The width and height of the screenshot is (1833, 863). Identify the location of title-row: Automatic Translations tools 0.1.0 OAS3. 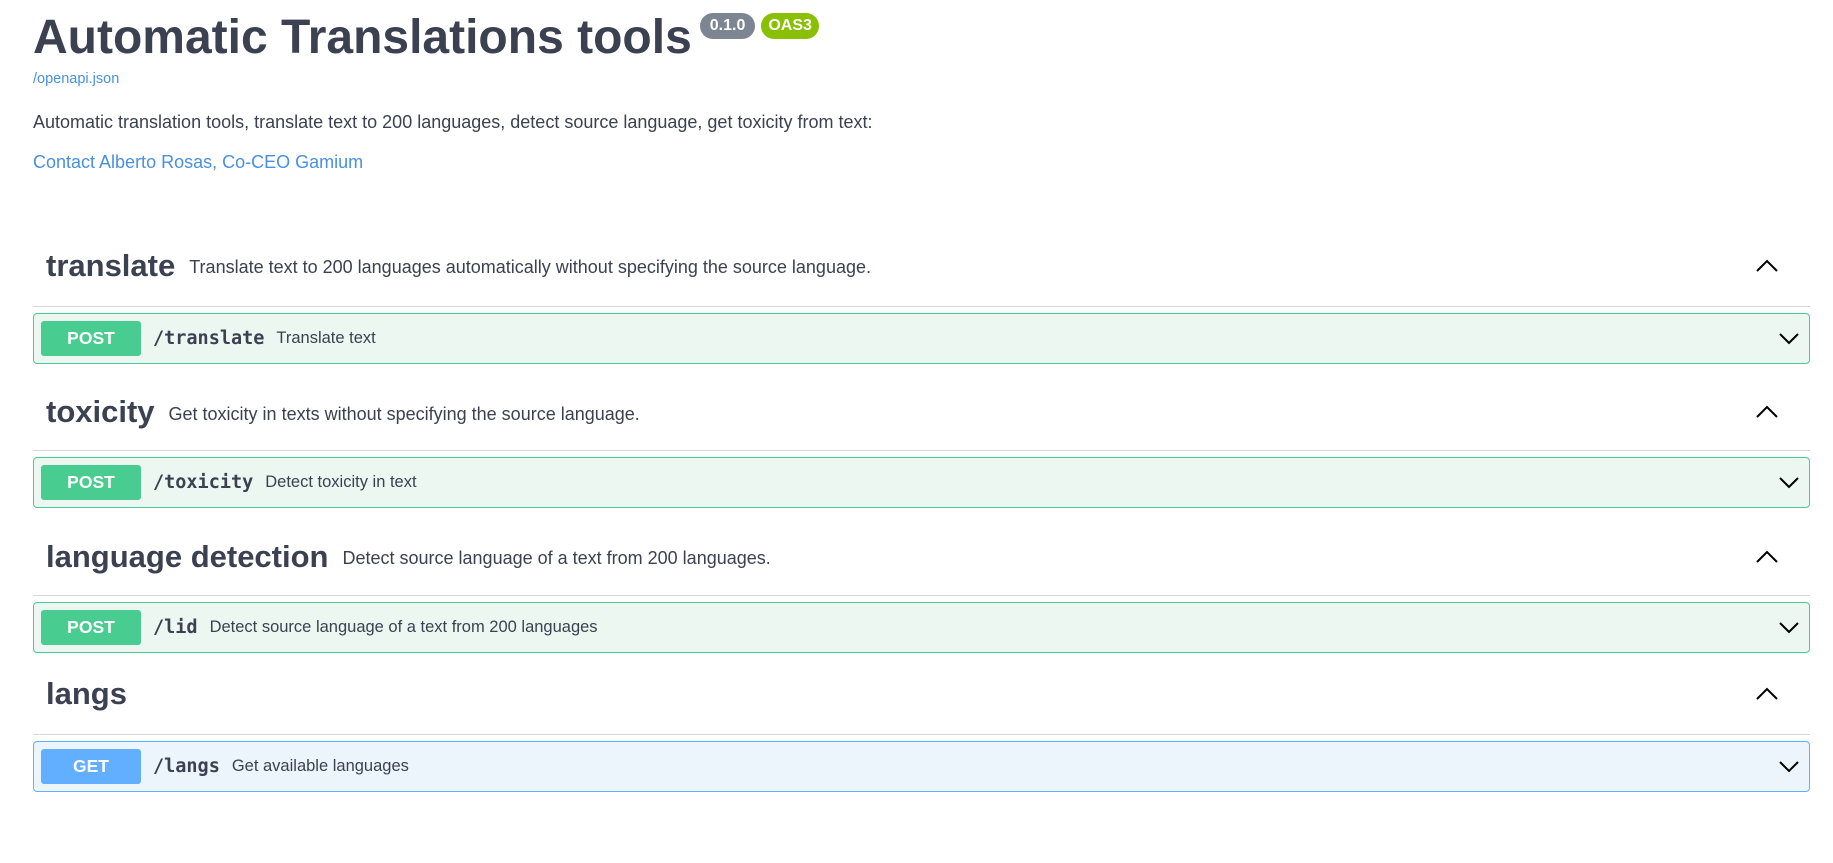
(920, 37).